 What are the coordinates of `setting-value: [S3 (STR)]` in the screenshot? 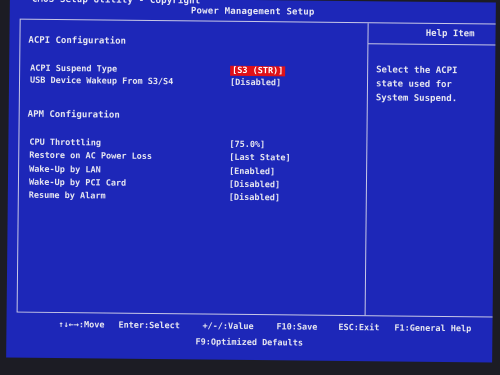 It's located at (258, 71).